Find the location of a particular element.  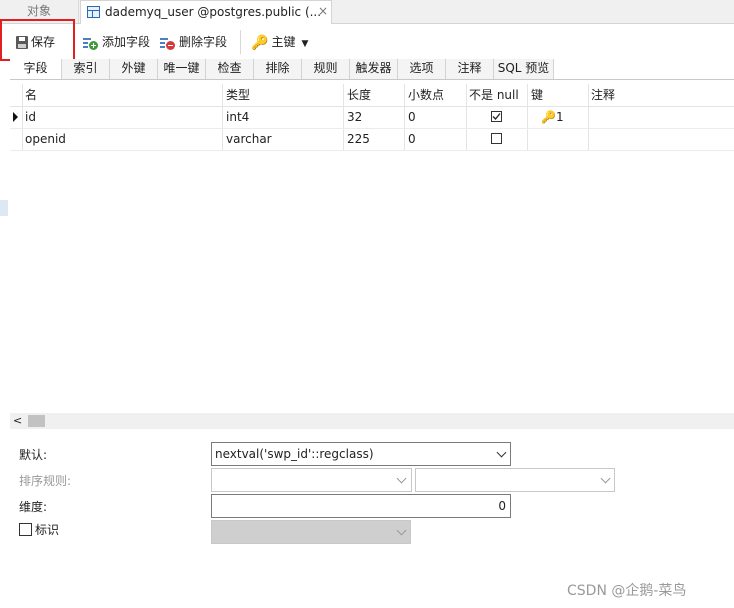

key-order: 1 is located at coordinates (559, 117).